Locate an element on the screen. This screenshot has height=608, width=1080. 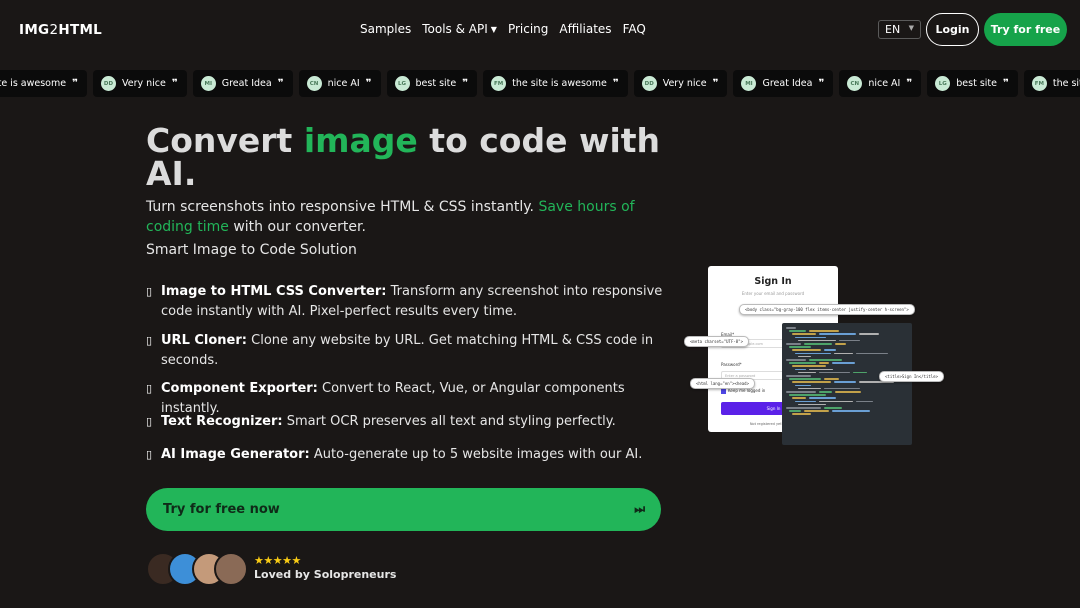
testimonial-pill: DD Very nice ❞ is located at coordinates (139, 83).